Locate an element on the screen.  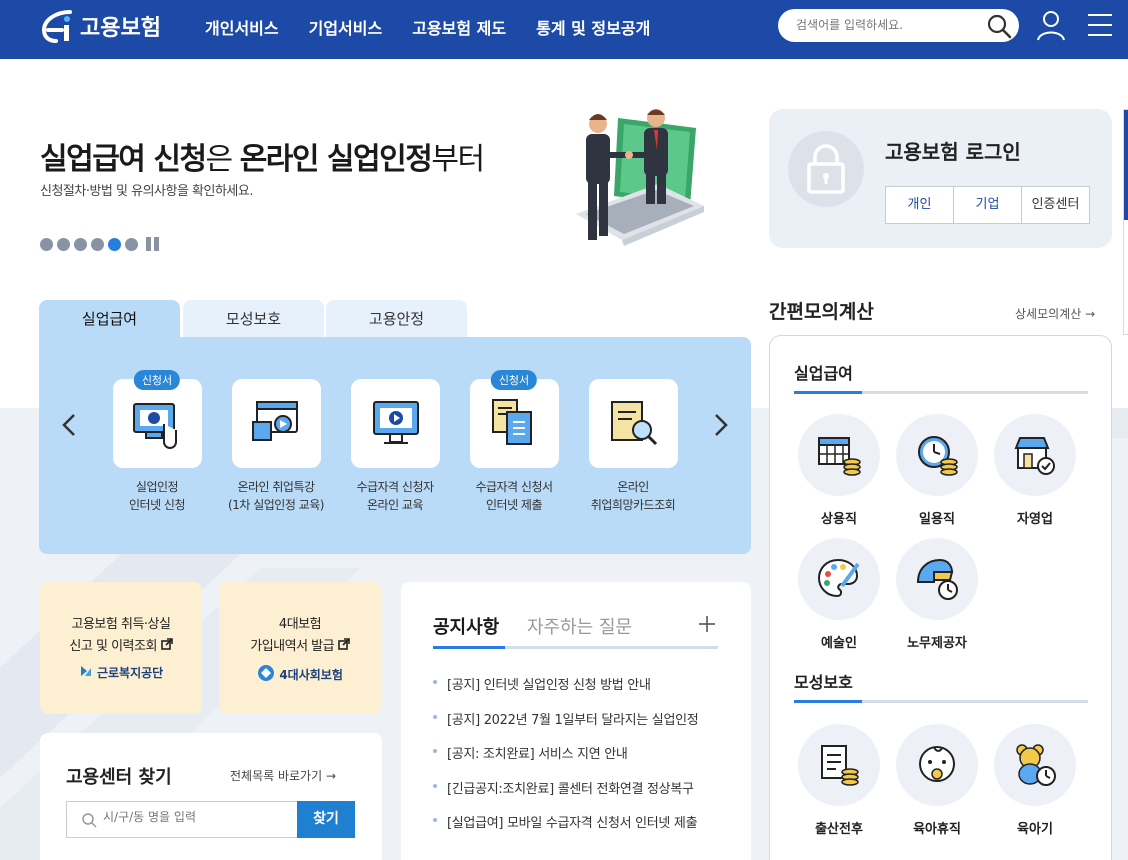
find-button: 찾기 is located at coordinates (326, 819).